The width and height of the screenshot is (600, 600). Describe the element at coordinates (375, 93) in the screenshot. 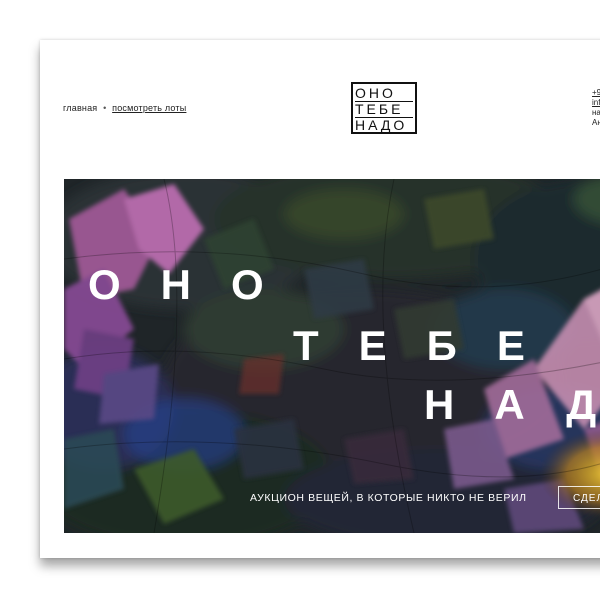

I see `logo-line-1: ОНО` at that location.